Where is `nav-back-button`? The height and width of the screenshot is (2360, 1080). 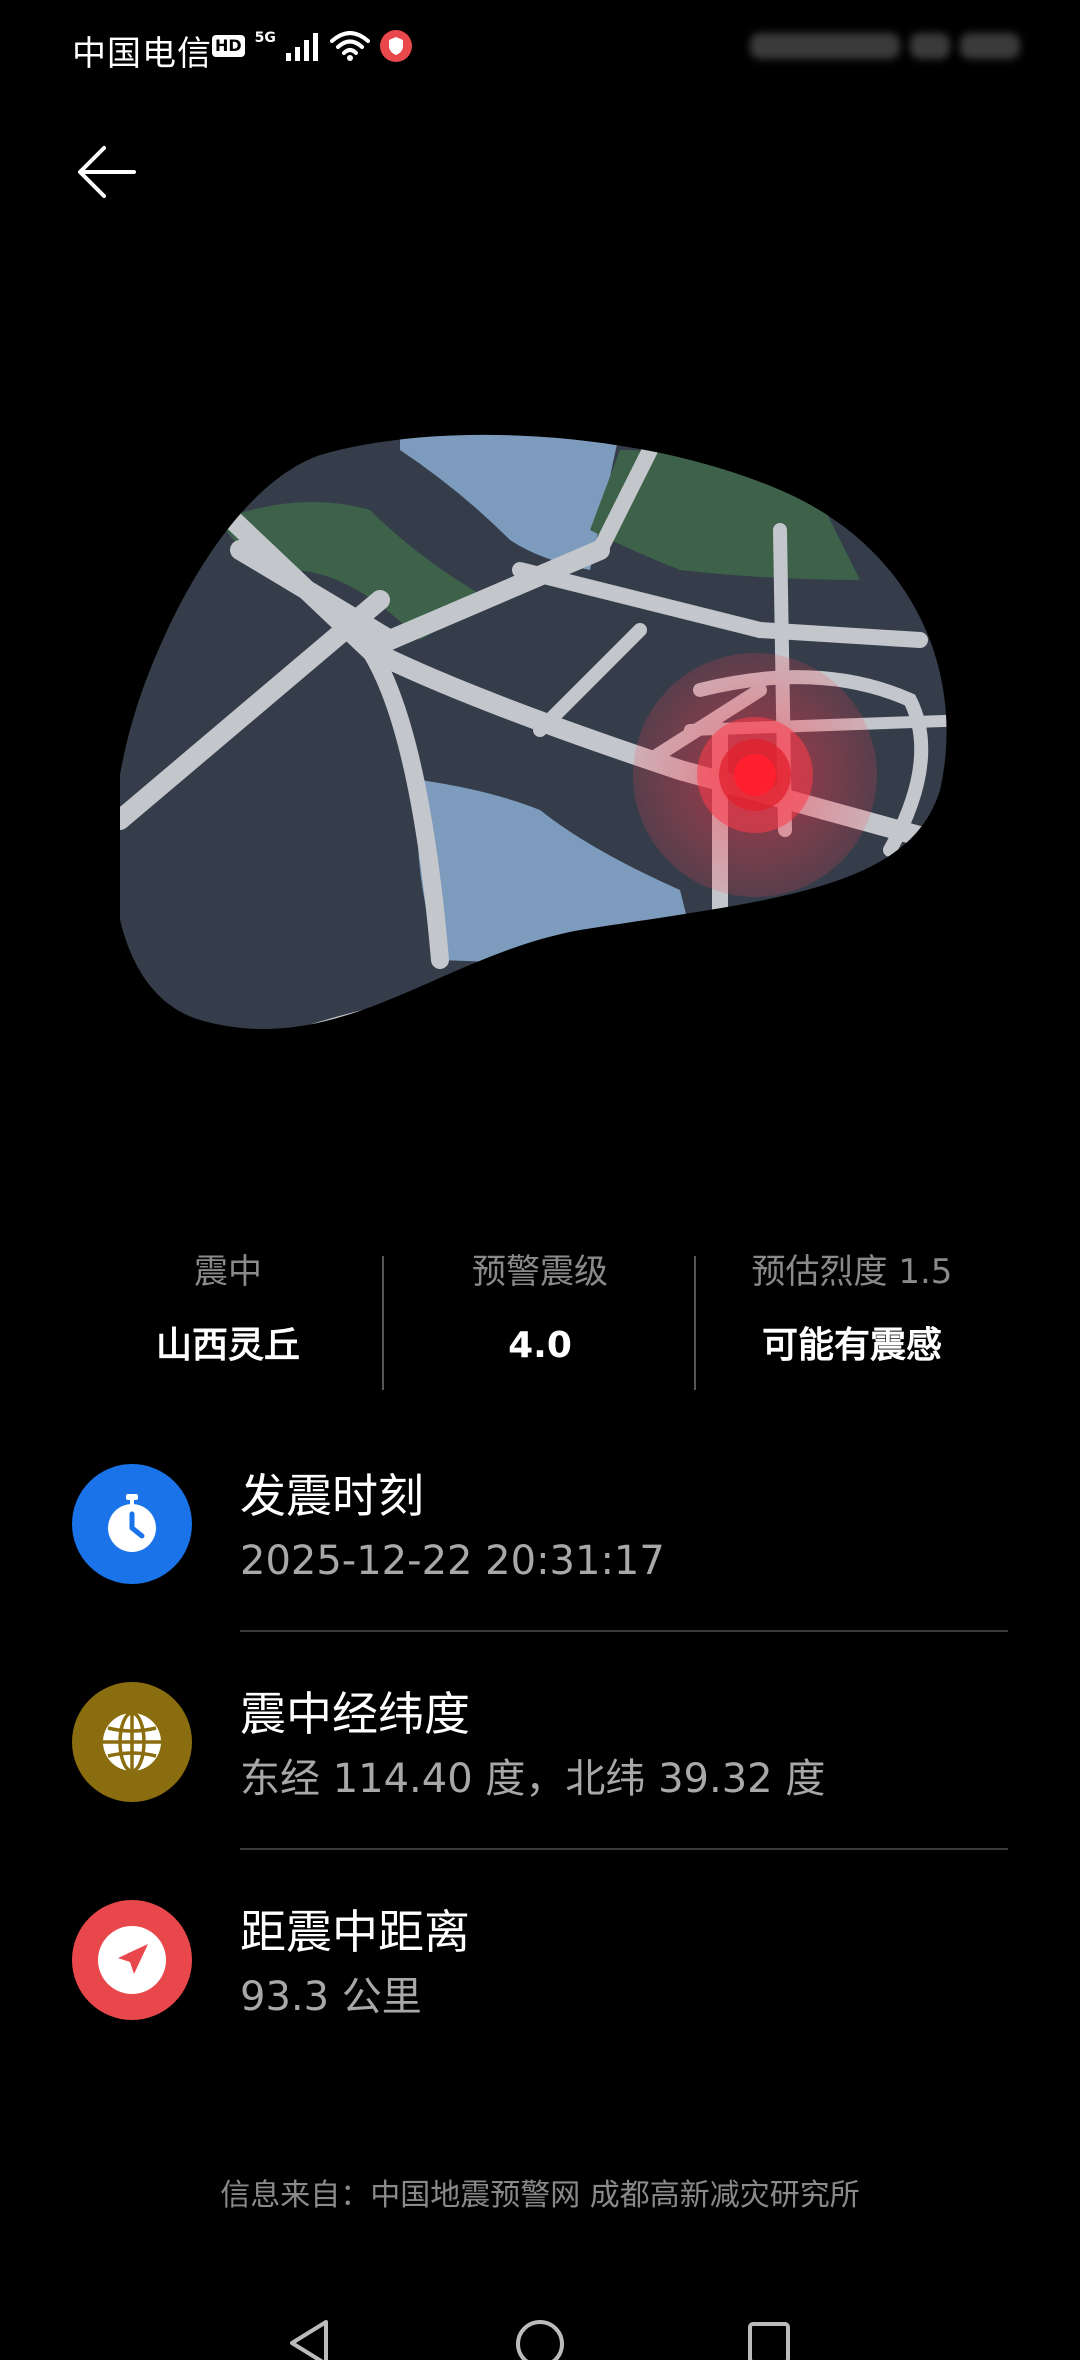
nav-back-button is located at coordinates (309, 2339).